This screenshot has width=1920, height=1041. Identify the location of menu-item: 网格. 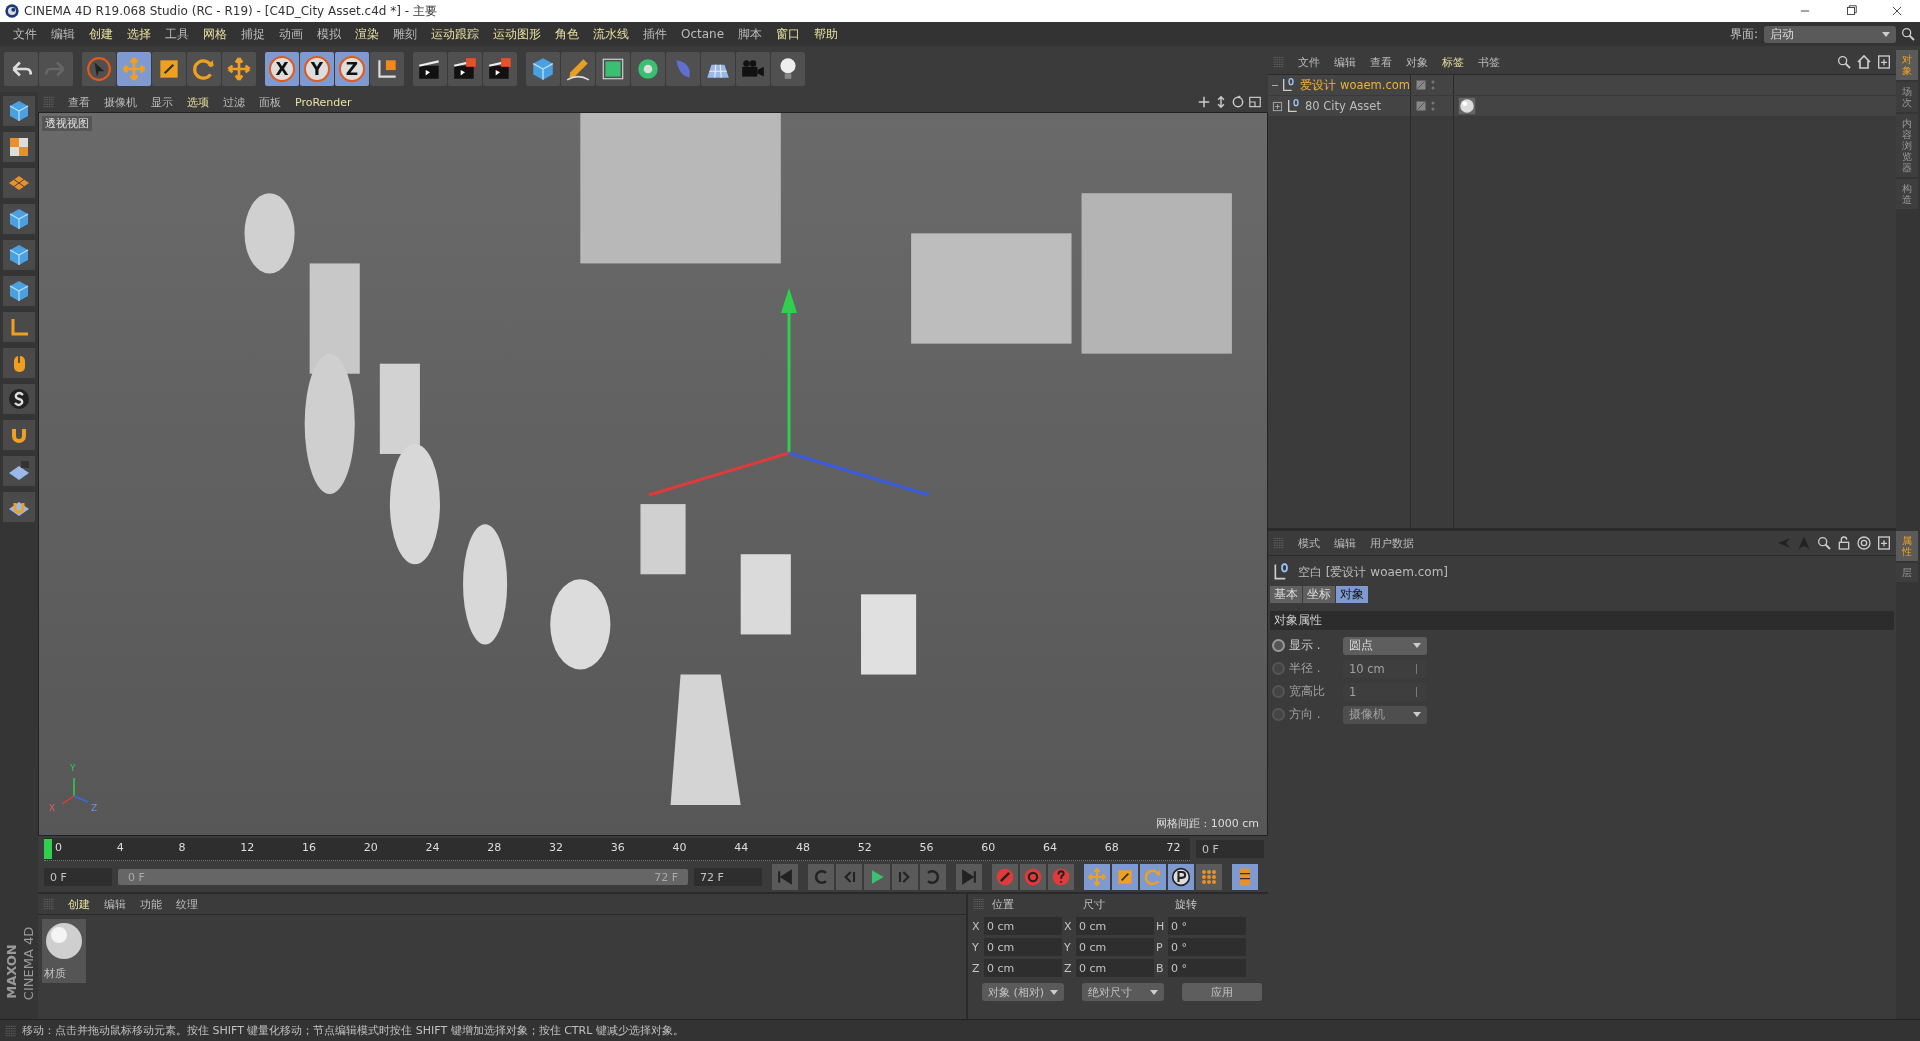
(215, 34).